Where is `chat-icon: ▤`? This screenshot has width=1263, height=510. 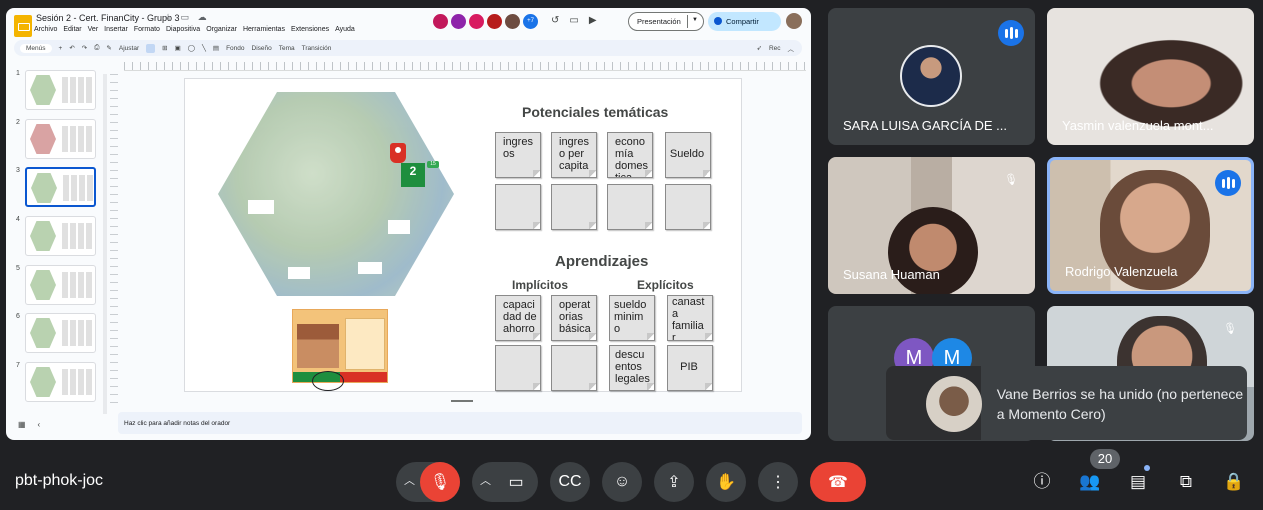 chat-icon: ▤ is located at coordinates (1138, 482).